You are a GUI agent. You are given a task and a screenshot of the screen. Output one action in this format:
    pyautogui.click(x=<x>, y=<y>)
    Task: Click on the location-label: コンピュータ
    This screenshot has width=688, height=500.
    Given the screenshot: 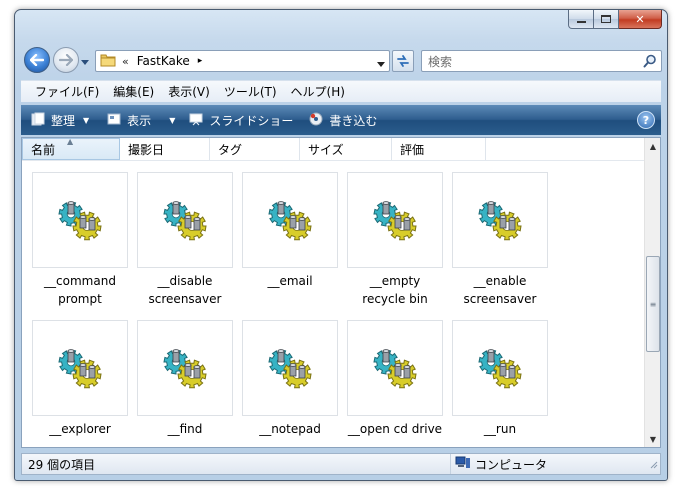 What is the action you would take?
    pyautogui.click(x=511, y=464)
    